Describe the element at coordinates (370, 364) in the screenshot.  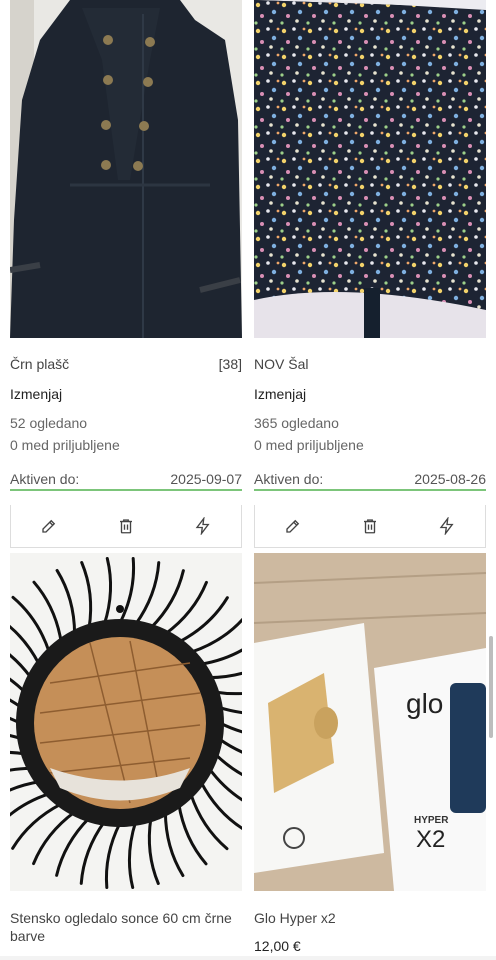
I see `listing-title-row: NOV Šal` at that location.